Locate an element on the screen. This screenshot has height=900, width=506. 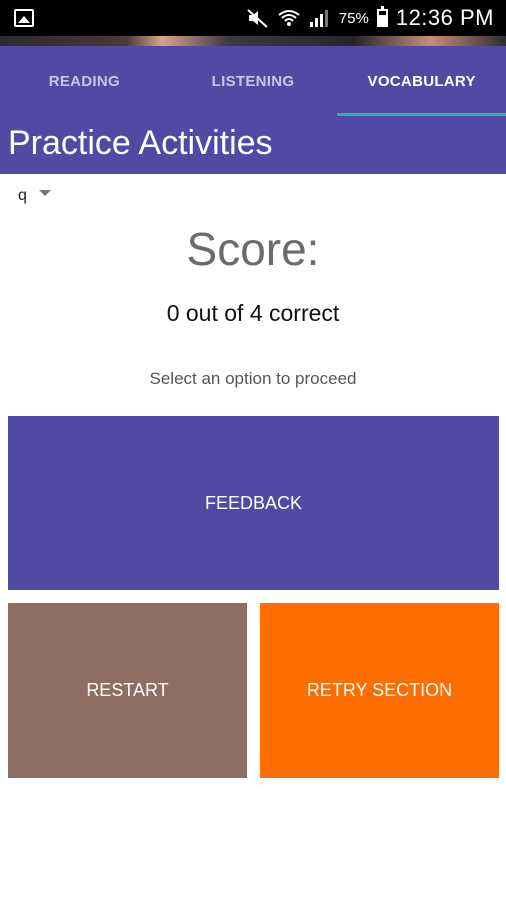
score-value: 0 out of 4 correct is located at coordinates (253, 313).